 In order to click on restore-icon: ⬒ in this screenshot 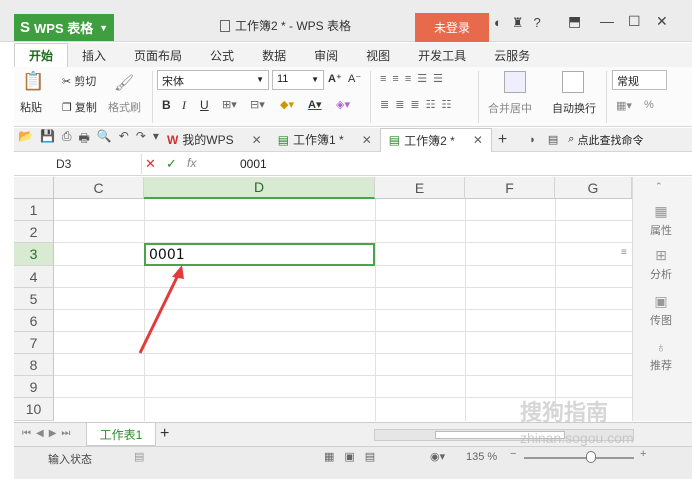, I will do `click(574, 21)`.